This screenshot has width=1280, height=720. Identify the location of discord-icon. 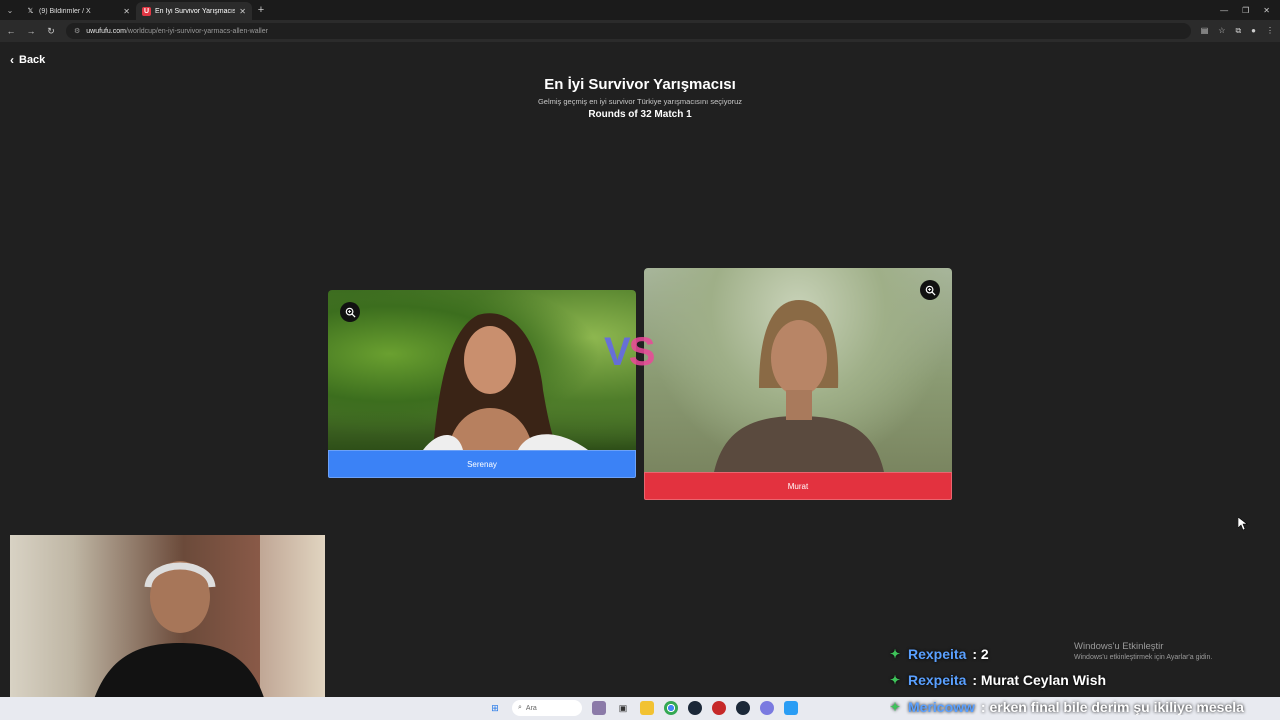
(767, 708).